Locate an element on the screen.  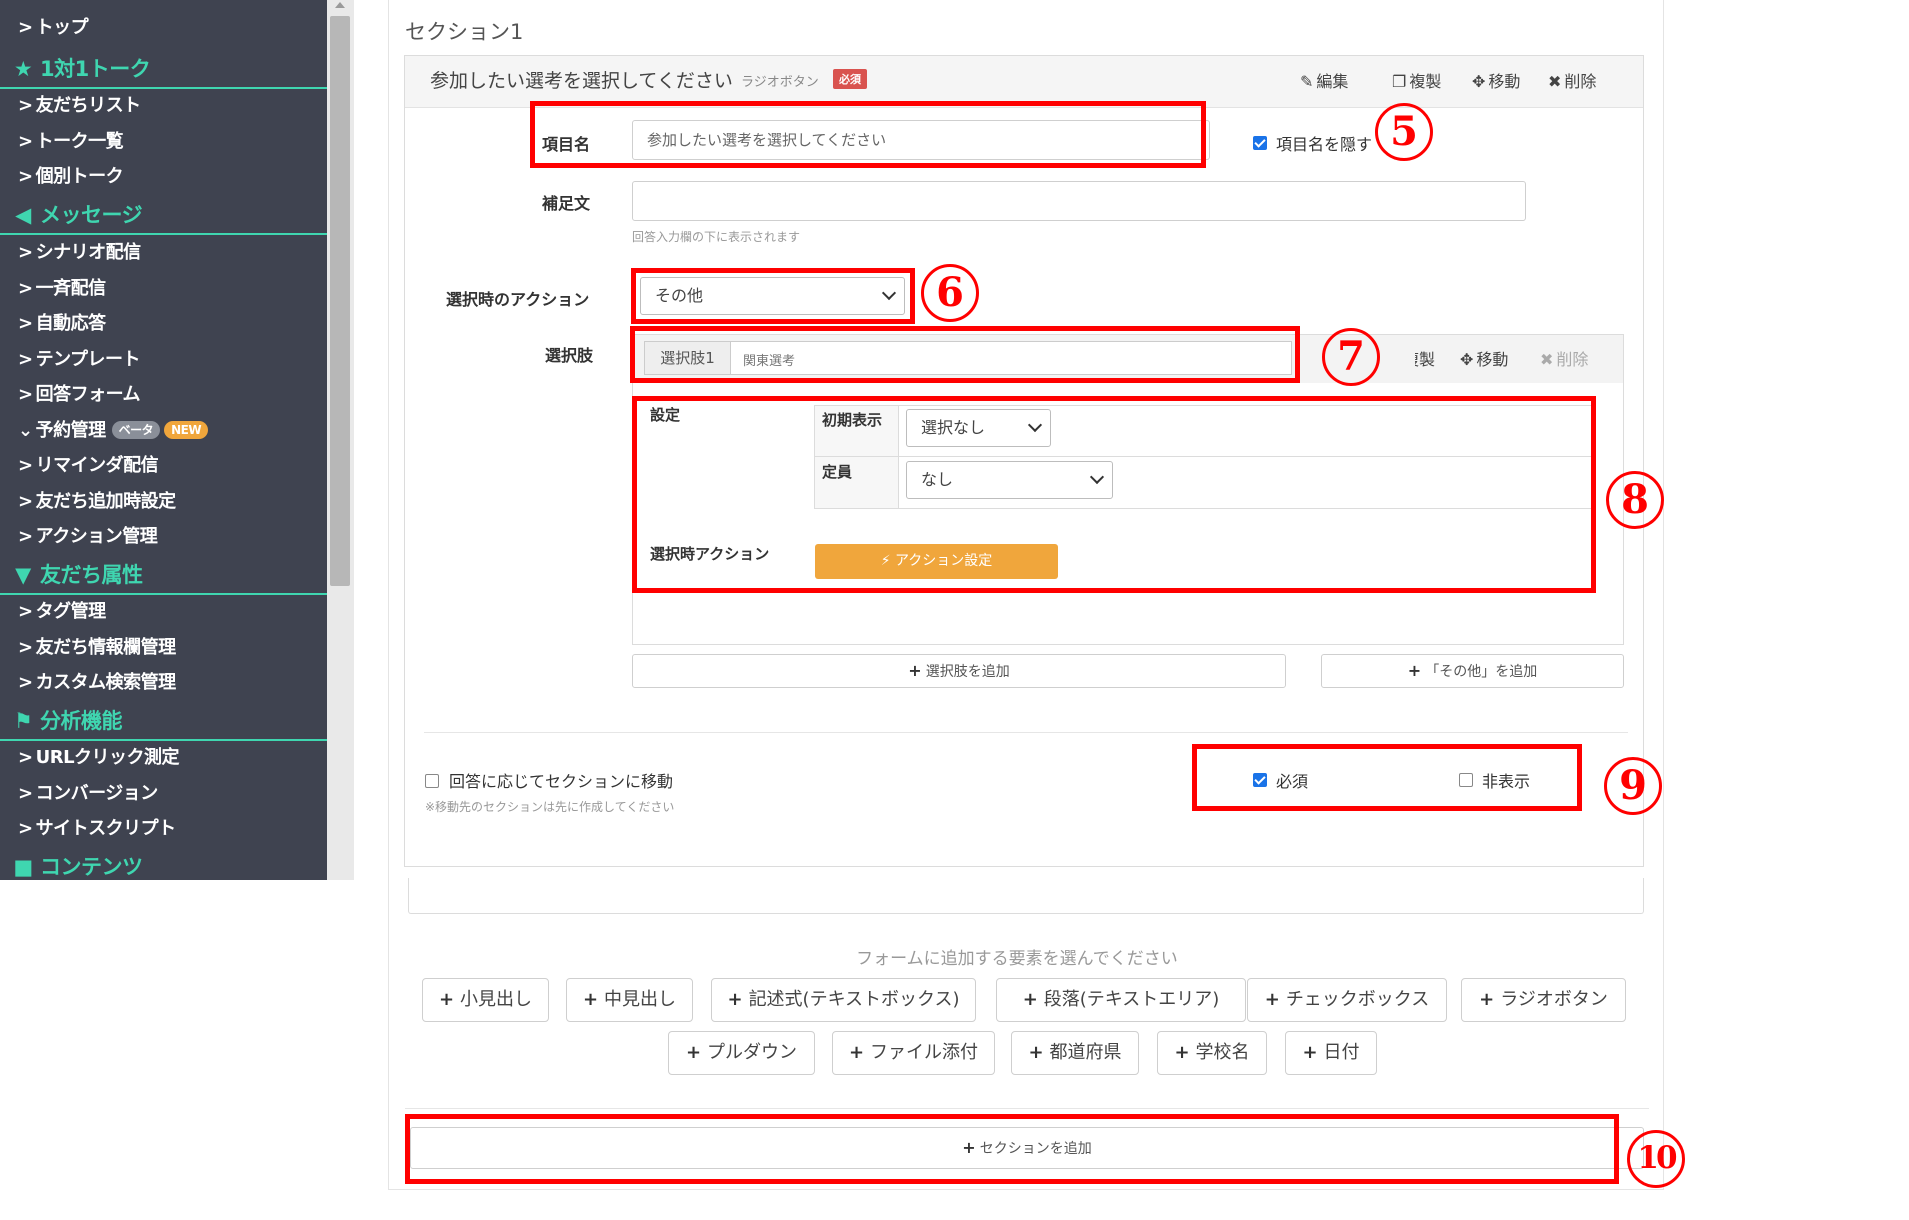
move-button: ✥ 移動 is located at coordinates (1496, 80).